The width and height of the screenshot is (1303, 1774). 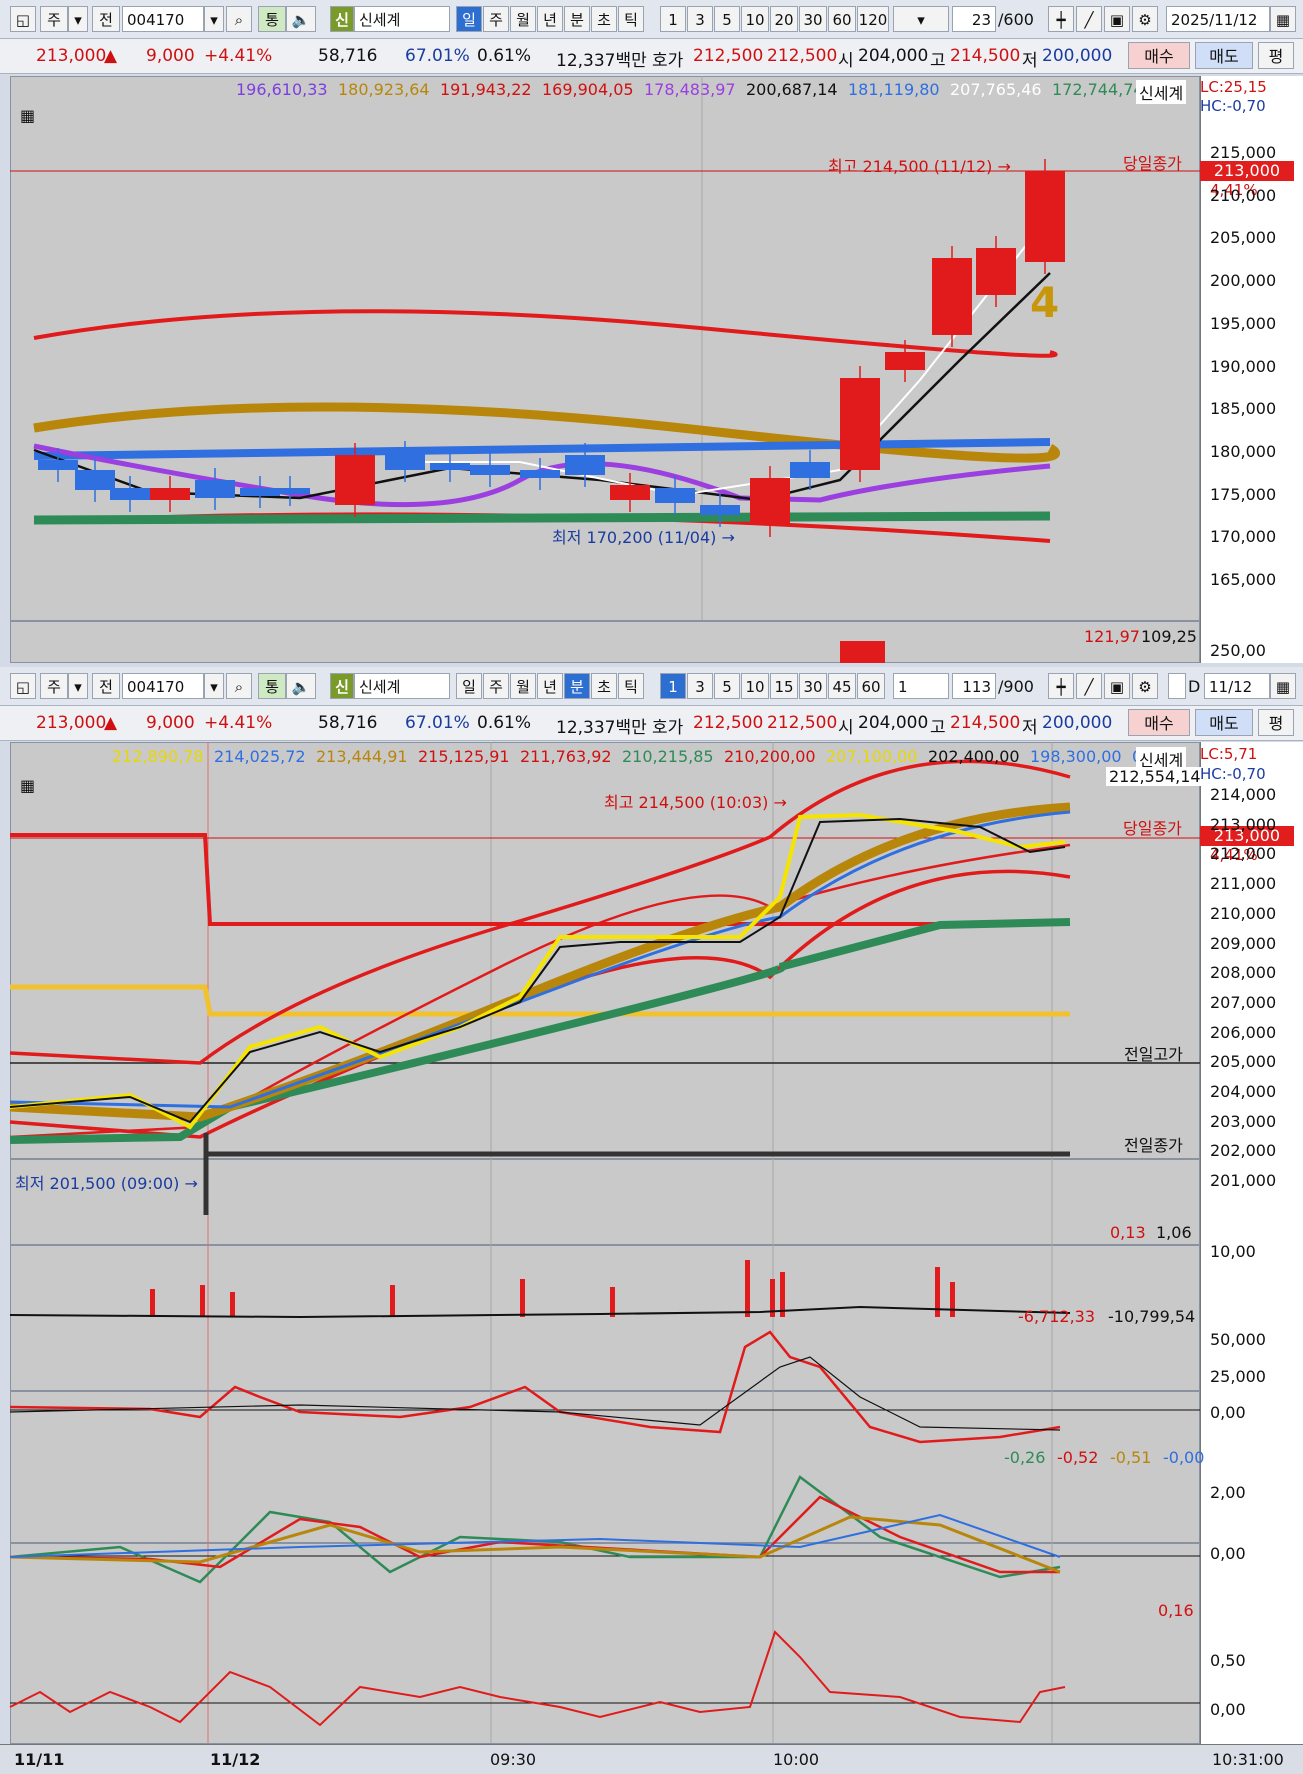 I want to click on last-value: 0,16, so click(x=1176, y=1610).